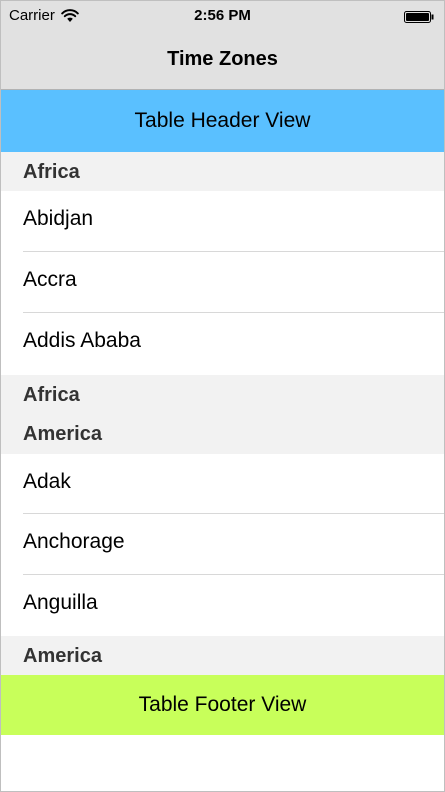  I want to click on table-row-addis-ababa: Addis Ababa, so click(222, 344).